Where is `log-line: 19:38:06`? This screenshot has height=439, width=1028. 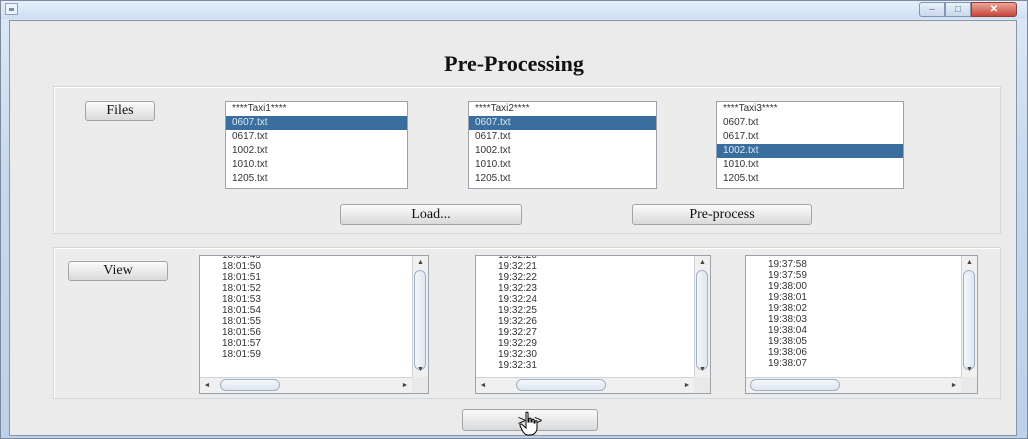
log-line: 19:38:06 is located at coordinates (787, 352).